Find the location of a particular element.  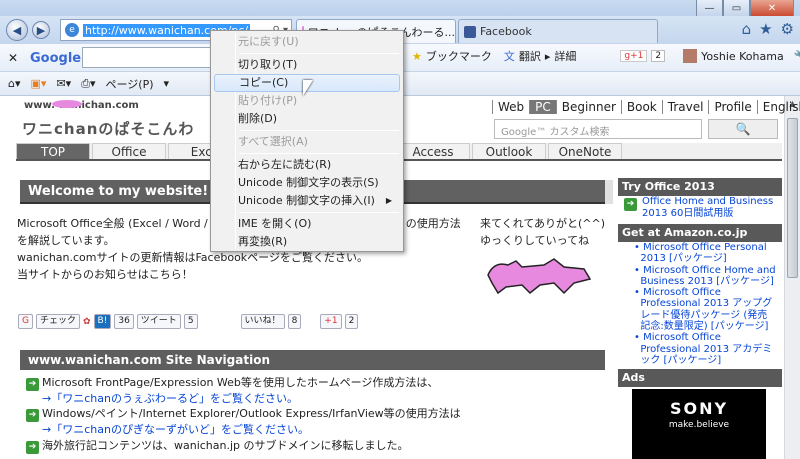

menu-onenote: OneNote is located at coordinates (585, 151).